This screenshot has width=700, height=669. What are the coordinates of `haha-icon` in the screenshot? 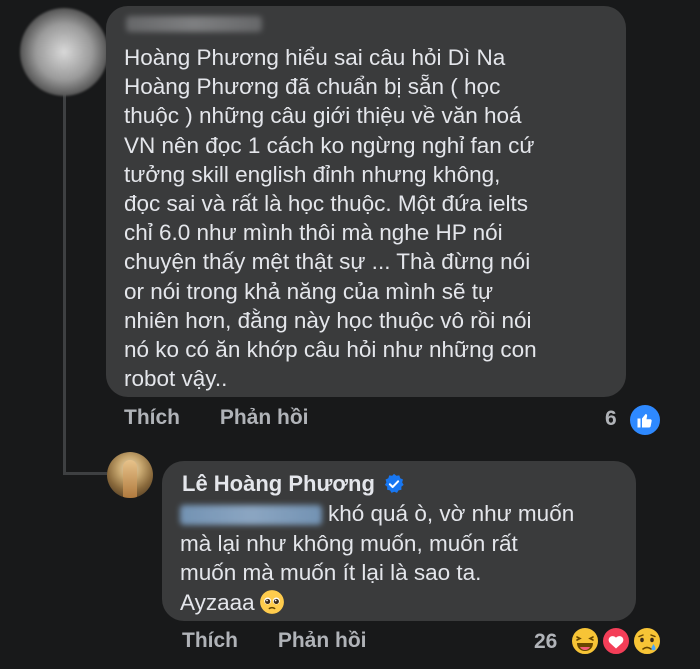 It's located at (585, 641).